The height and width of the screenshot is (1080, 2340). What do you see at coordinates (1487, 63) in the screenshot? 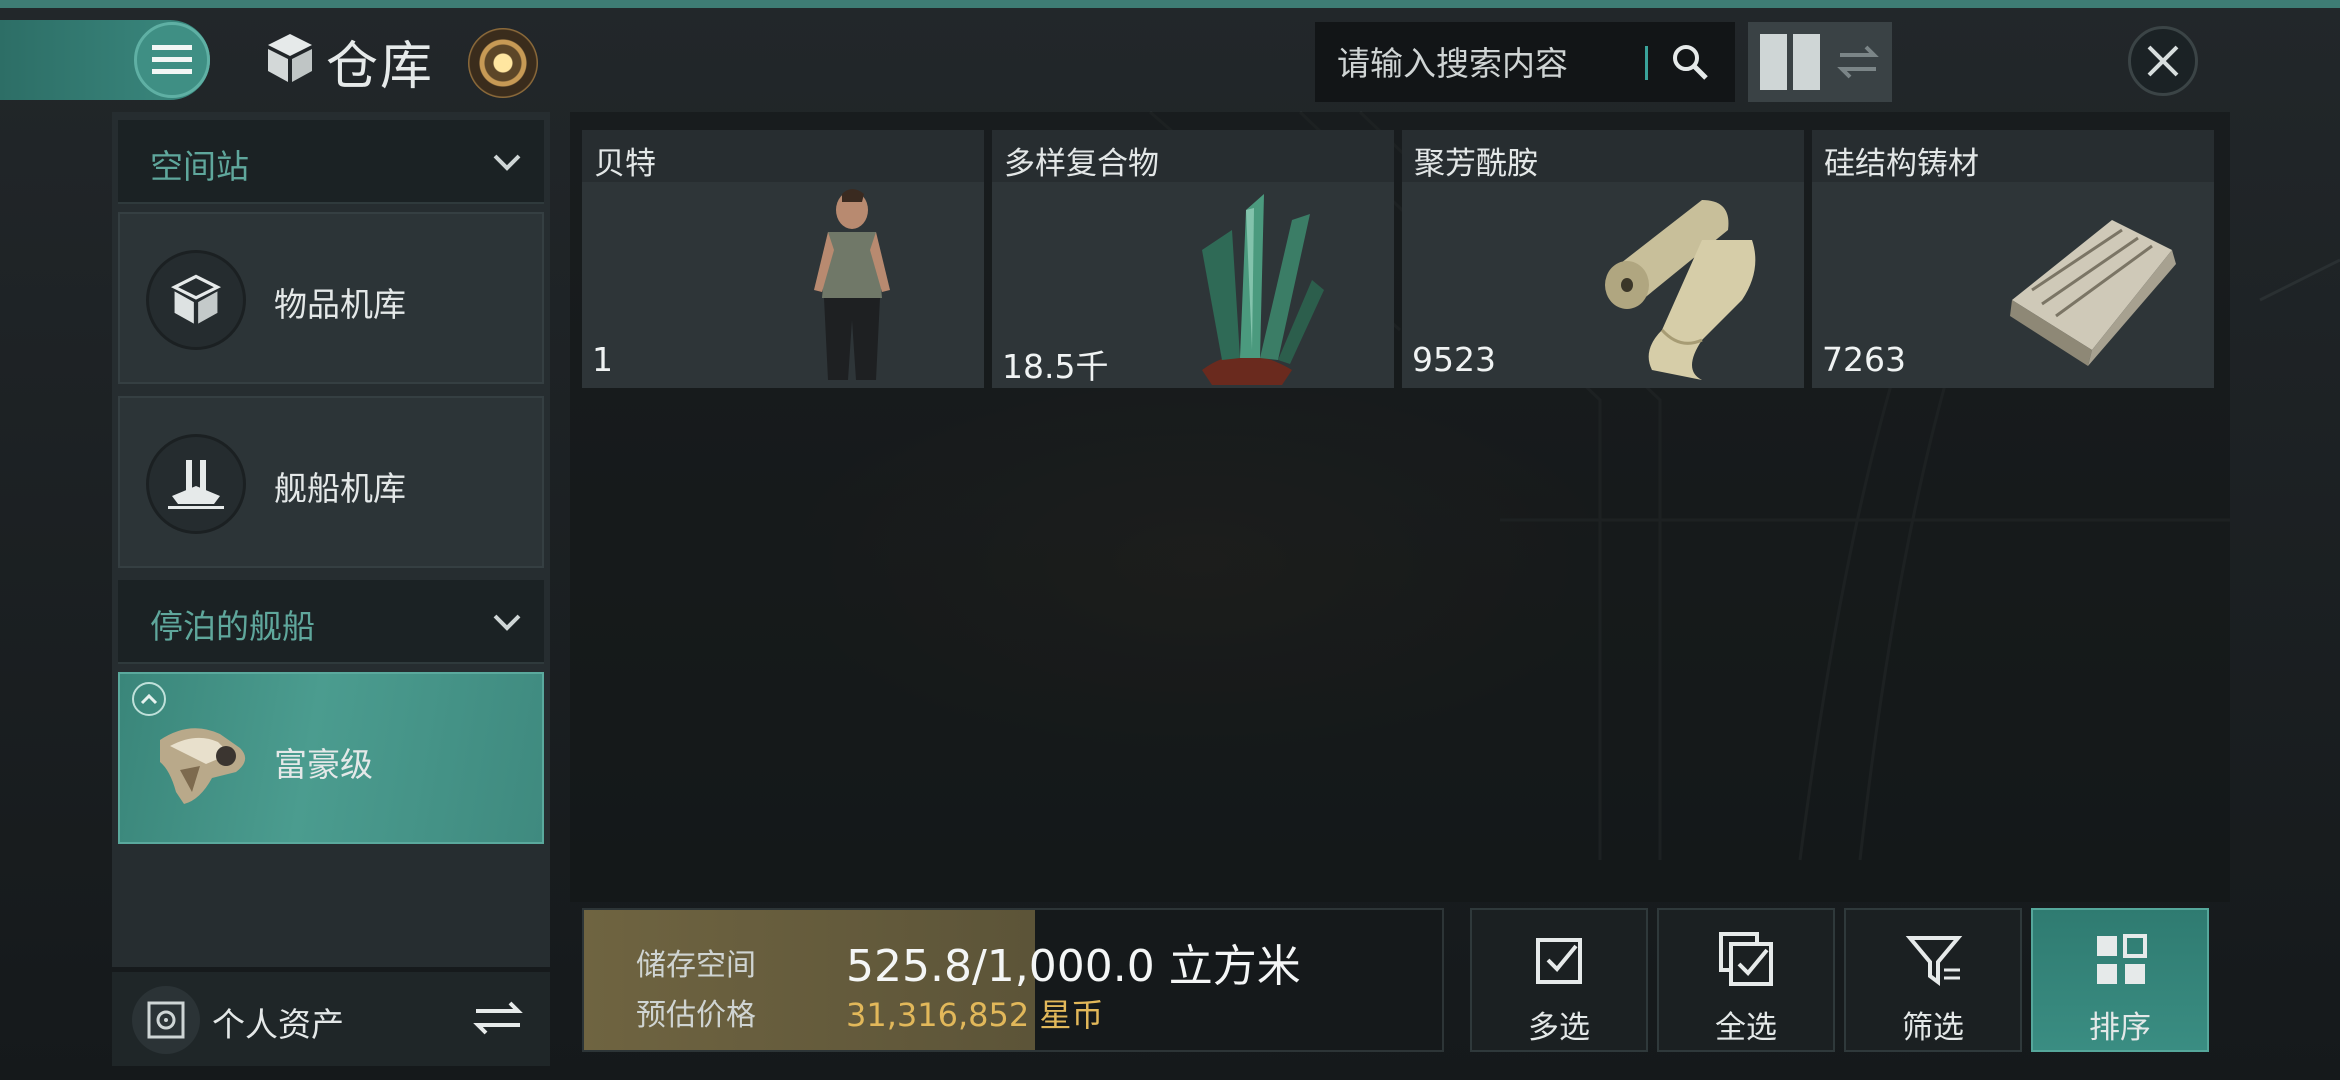
I see `search-input` at bounding box center [1487, 63].